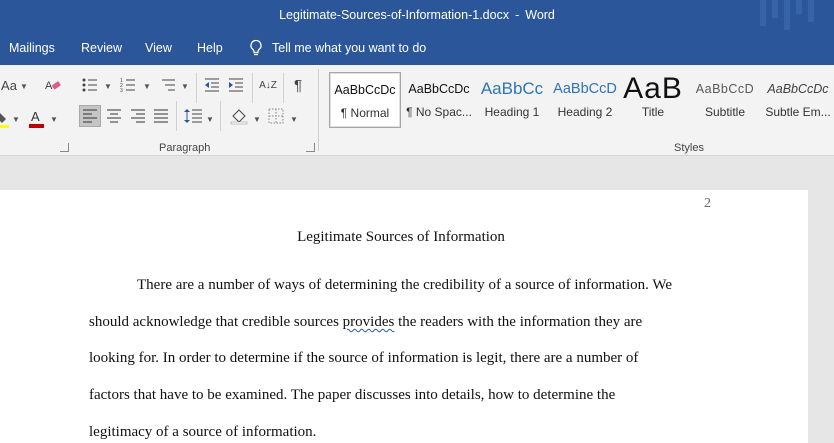 The image size is (834, 443). Describe the element at coordinates (401, 237) in the screenshot. I see `document-title: Legitimate Sources of Information` at that location.